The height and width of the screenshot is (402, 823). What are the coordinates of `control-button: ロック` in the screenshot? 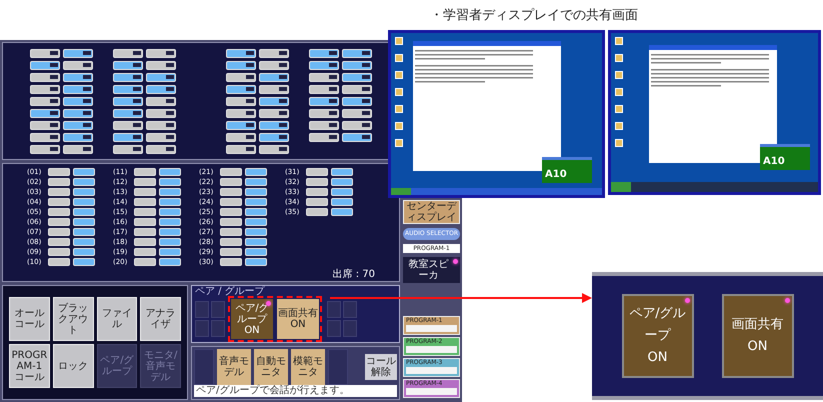 It's located at (73, 366).